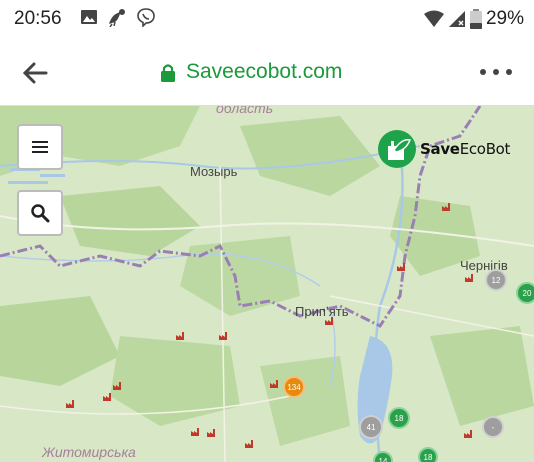 This screenshot has height=462, width=534. What do you see at coordinates (89, 17) in the screenshot?
I see `image-icon` at bounding box center [89, 17].